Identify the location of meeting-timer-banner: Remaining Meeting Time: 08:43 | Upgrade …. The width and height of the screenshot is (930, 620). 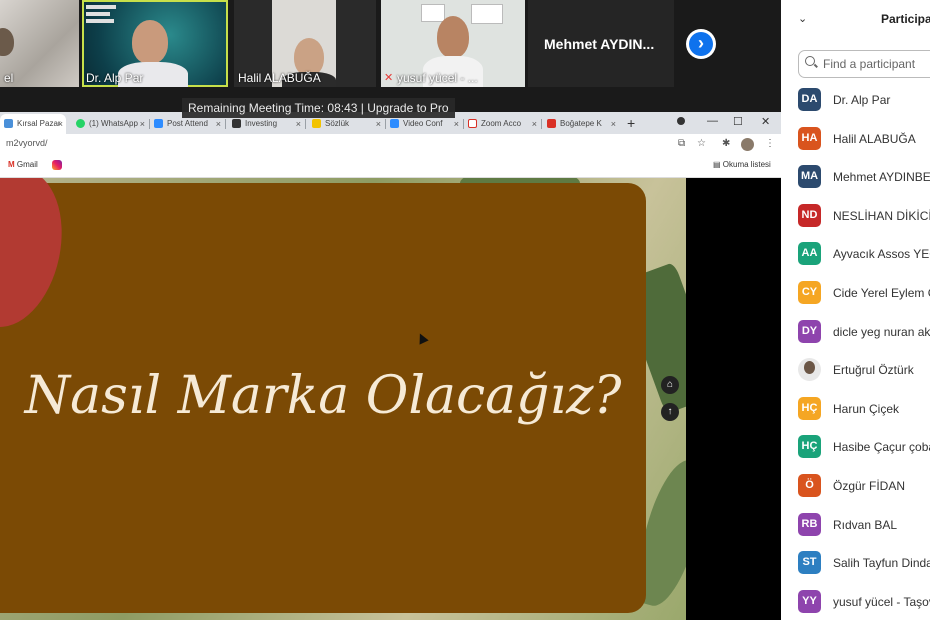
(318, 108).